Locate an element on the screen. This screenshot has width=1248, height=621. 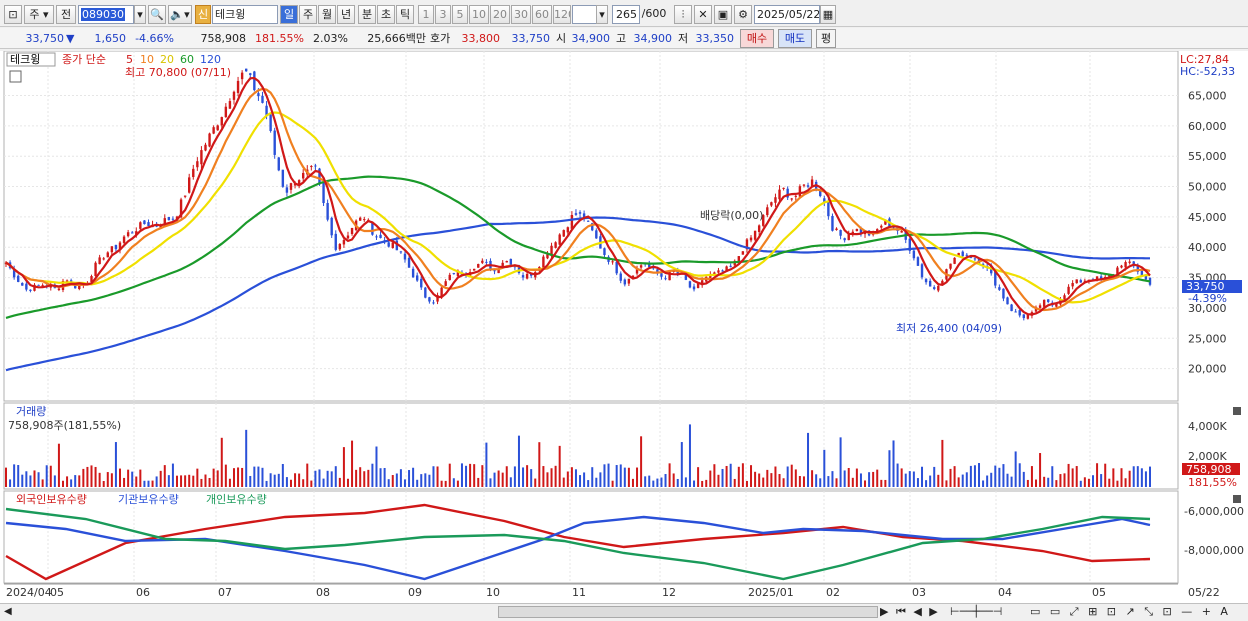
scroll-thumb is located at coordinates (688, 612).